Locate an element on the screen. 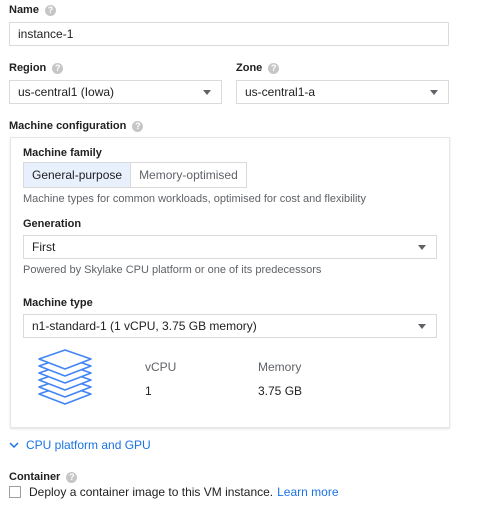 Image resolution: width=485 pixels, height=505 pixels. region-label: Region? is located at coordinates (36, 68).